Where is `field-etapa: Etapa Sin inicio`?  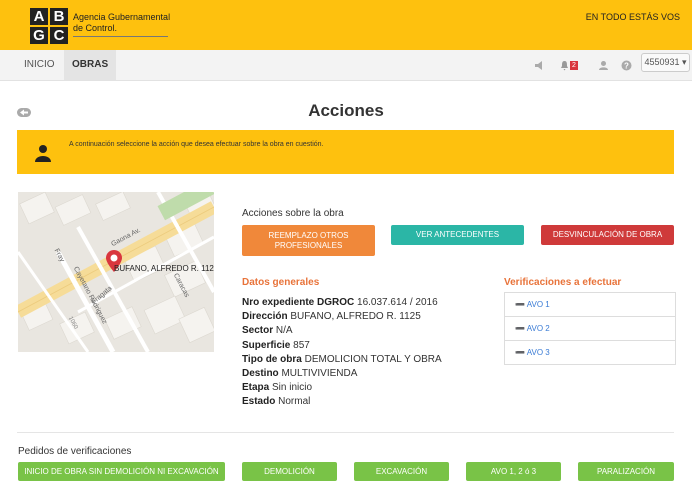 field-etapa: Etapa Sin inicio is located at coordinates (342, 388).